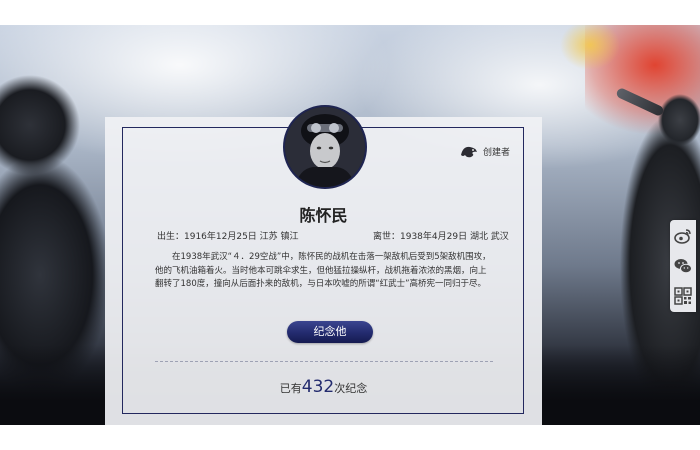  I want to click on memorial-count: 已有432次纪念, so click(323, 387).